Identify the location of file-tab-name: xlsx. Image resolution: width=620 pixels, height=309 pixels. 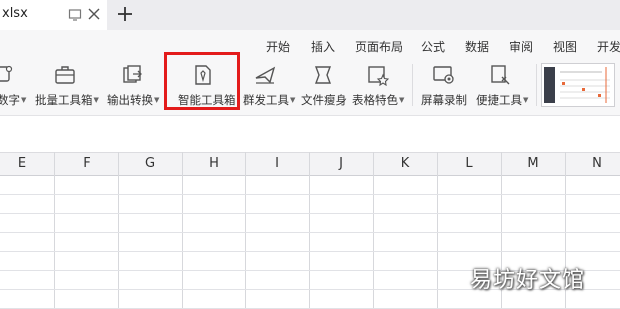
(15, 13).